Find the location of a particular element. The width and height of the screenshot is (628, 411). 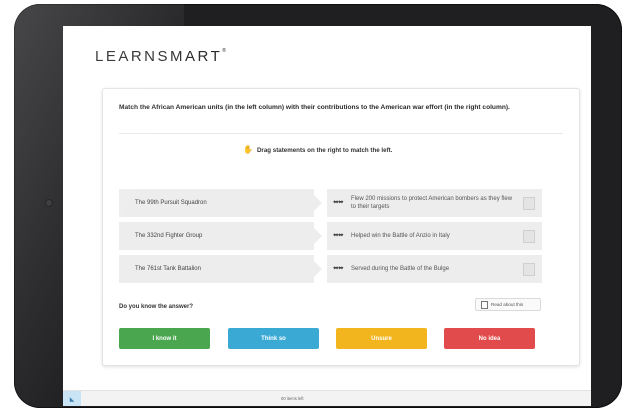

left-item-99th: The 99th Pursuit Squadron is located at coordinates (220, 203).